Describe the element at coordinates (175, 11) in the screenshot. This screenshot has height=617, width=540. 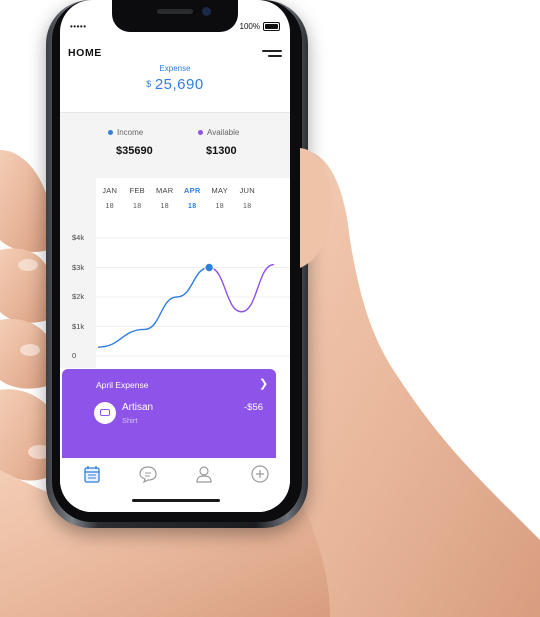
I see `speaker-grille` at that location.